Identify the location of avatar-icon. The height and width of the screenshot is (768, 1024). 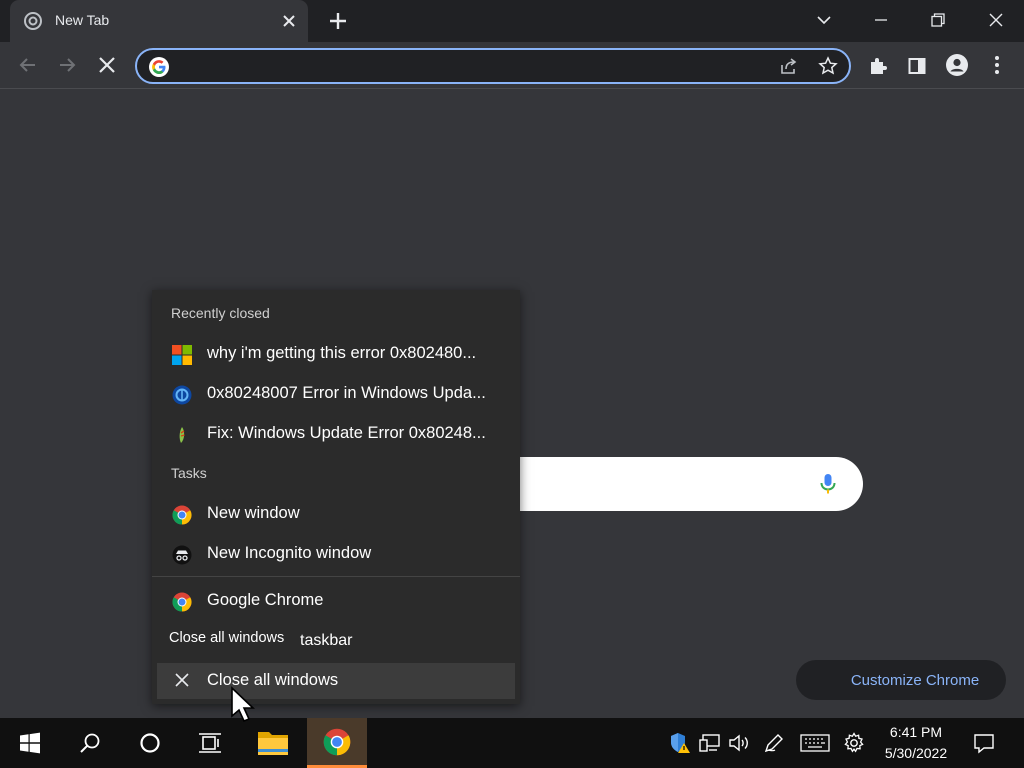
(957, 65).